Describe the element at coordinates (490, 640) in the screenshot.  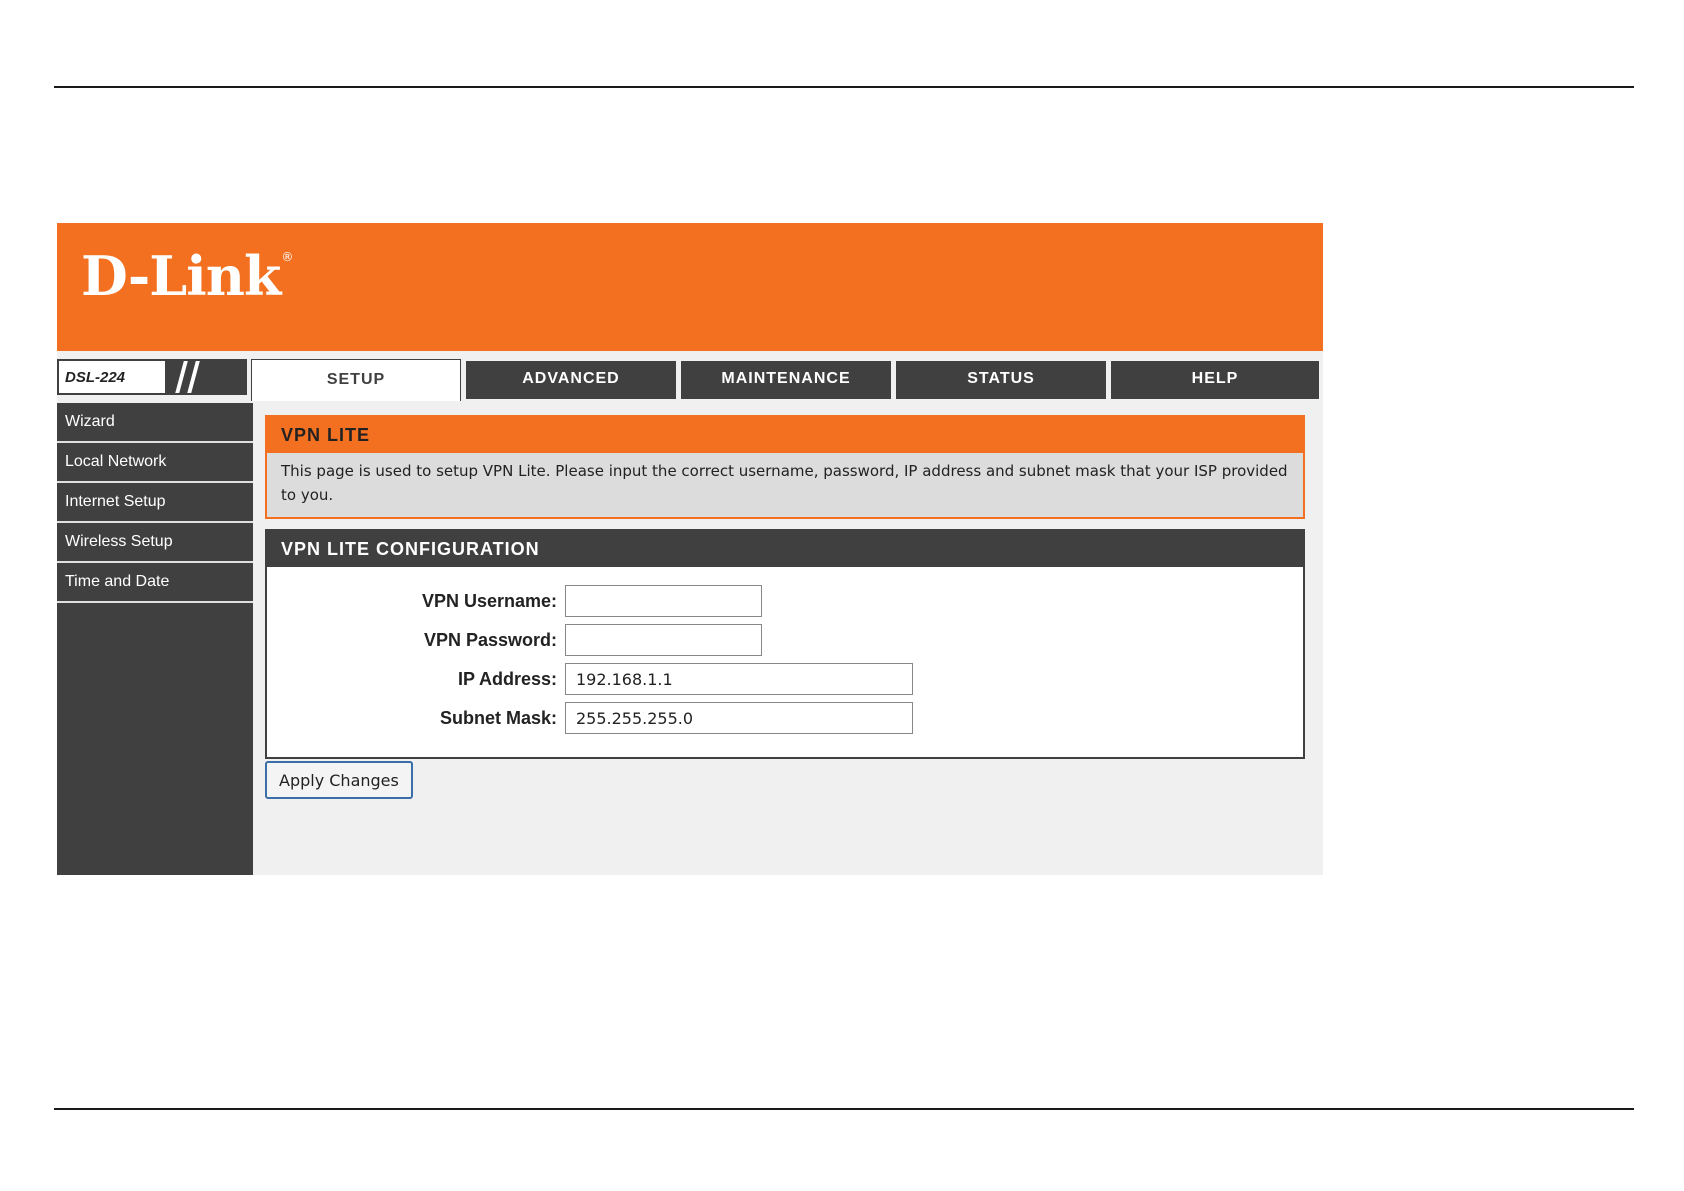
I see `vpn-password-label: VPN Password:` at that location.